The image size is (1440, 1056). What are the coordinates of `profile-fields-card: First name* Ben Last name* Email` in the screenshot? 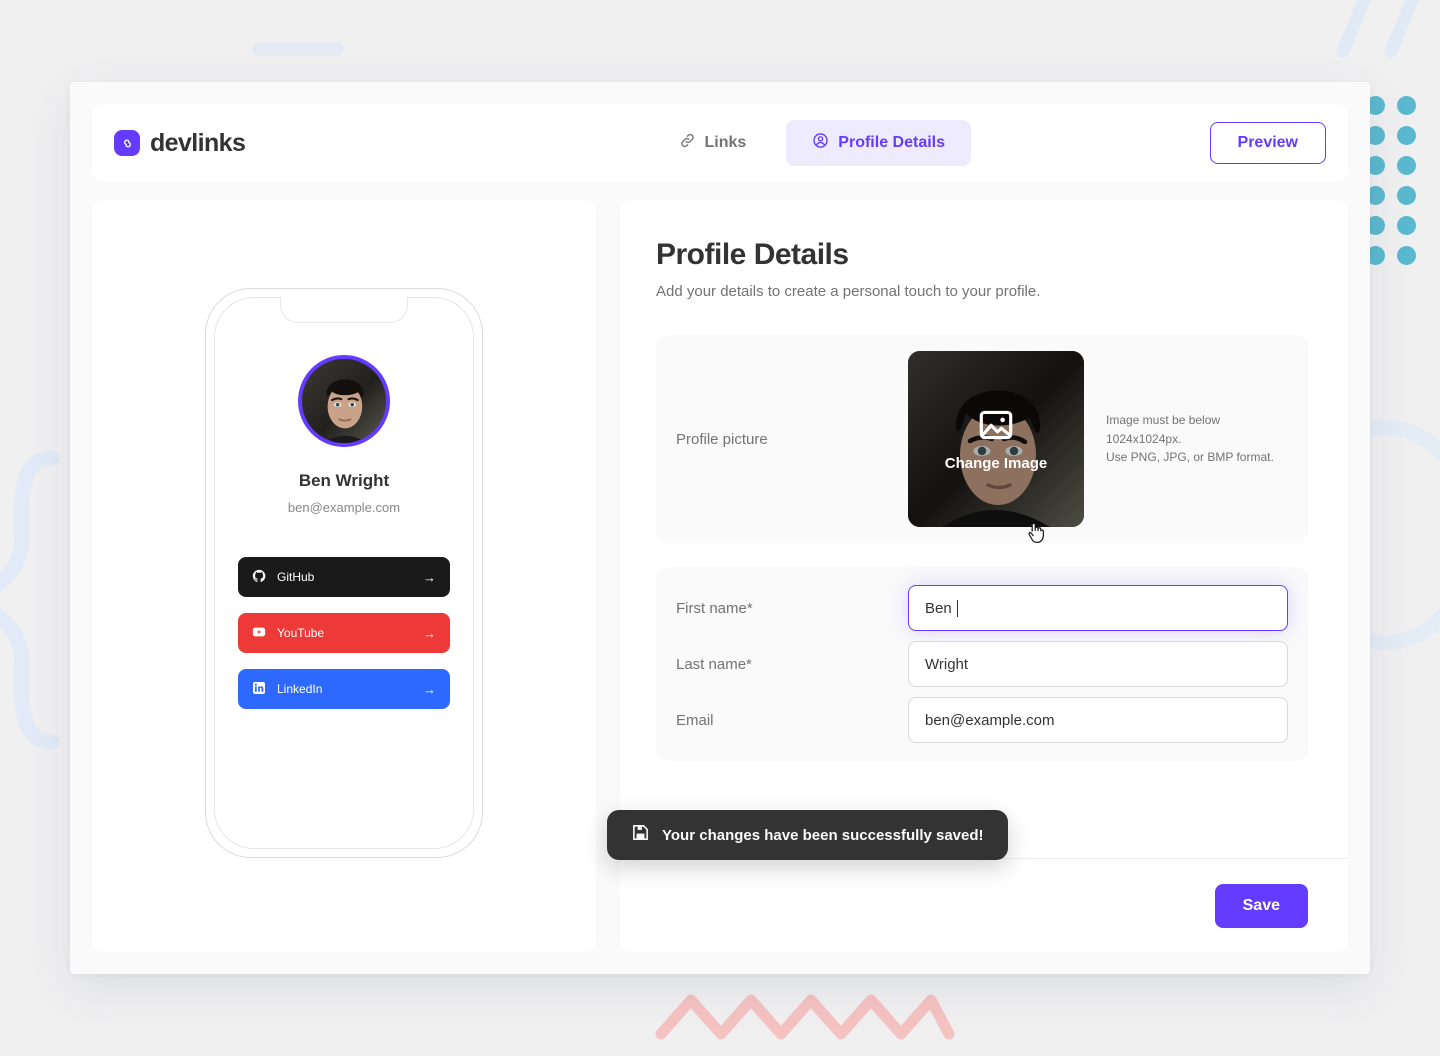 It's located at (982, 664).